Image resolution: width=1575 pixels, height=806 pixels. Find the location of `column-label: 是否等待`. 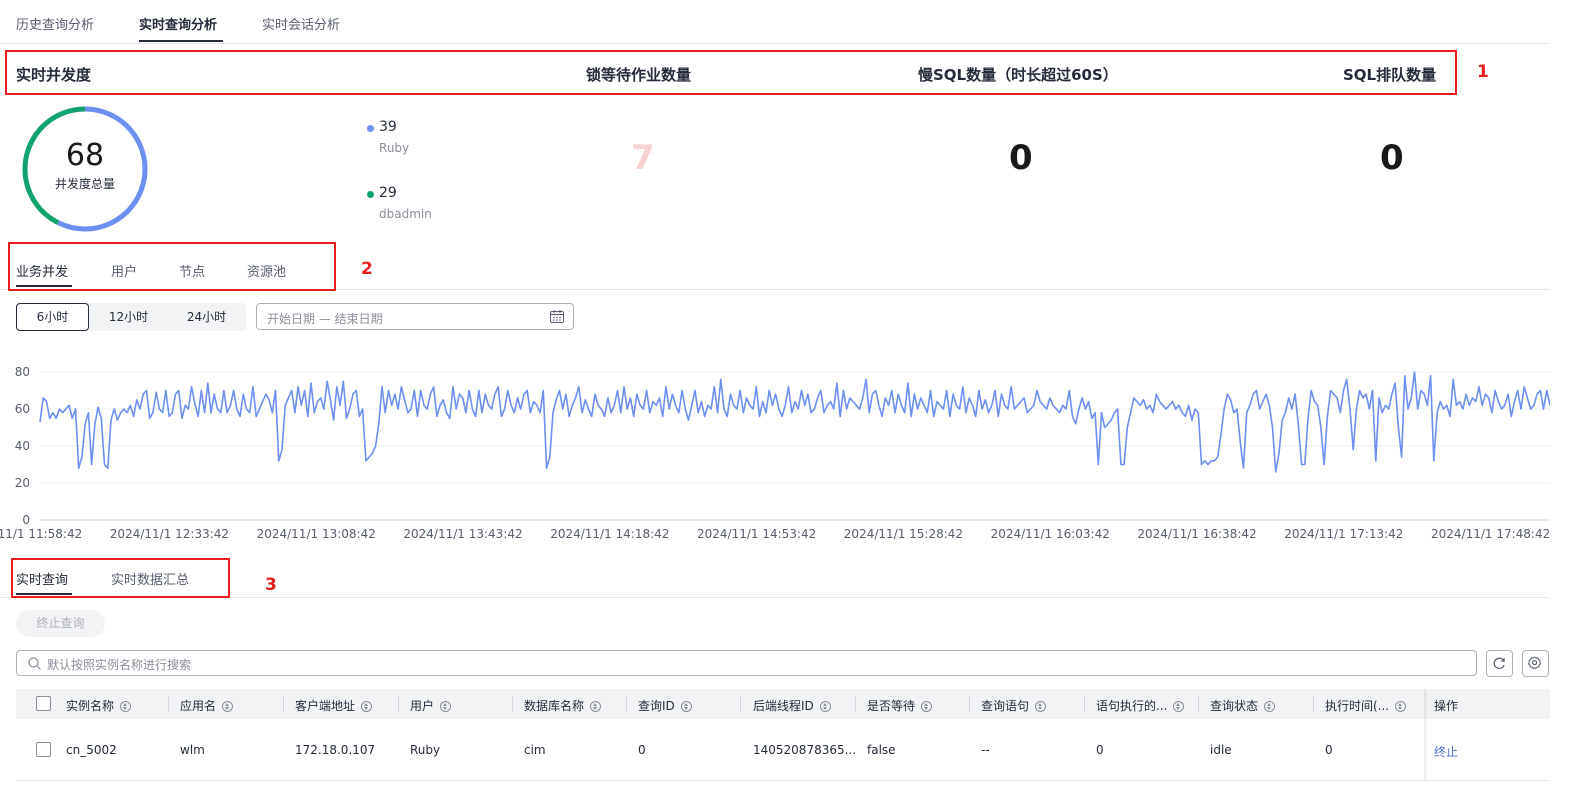

column-label: 是否等待 is located at coordinates (891, 706).